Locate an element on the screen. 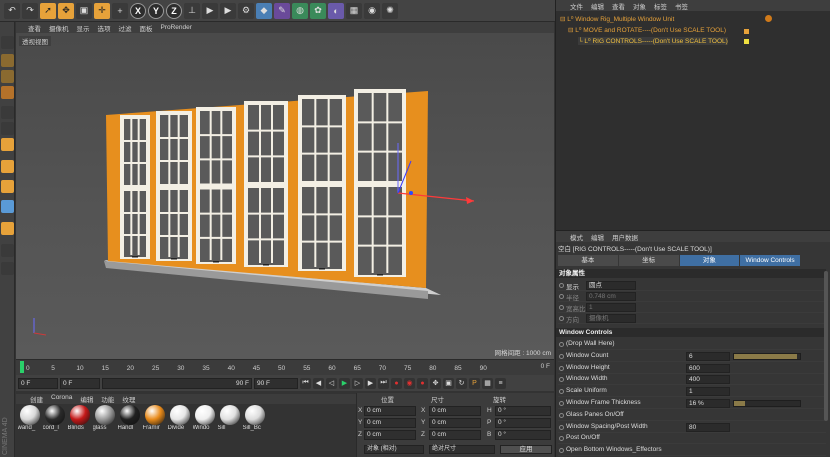 This screenshot has height=457, width=830. cube-icon: ◆ is located at coordinates (264, 10).